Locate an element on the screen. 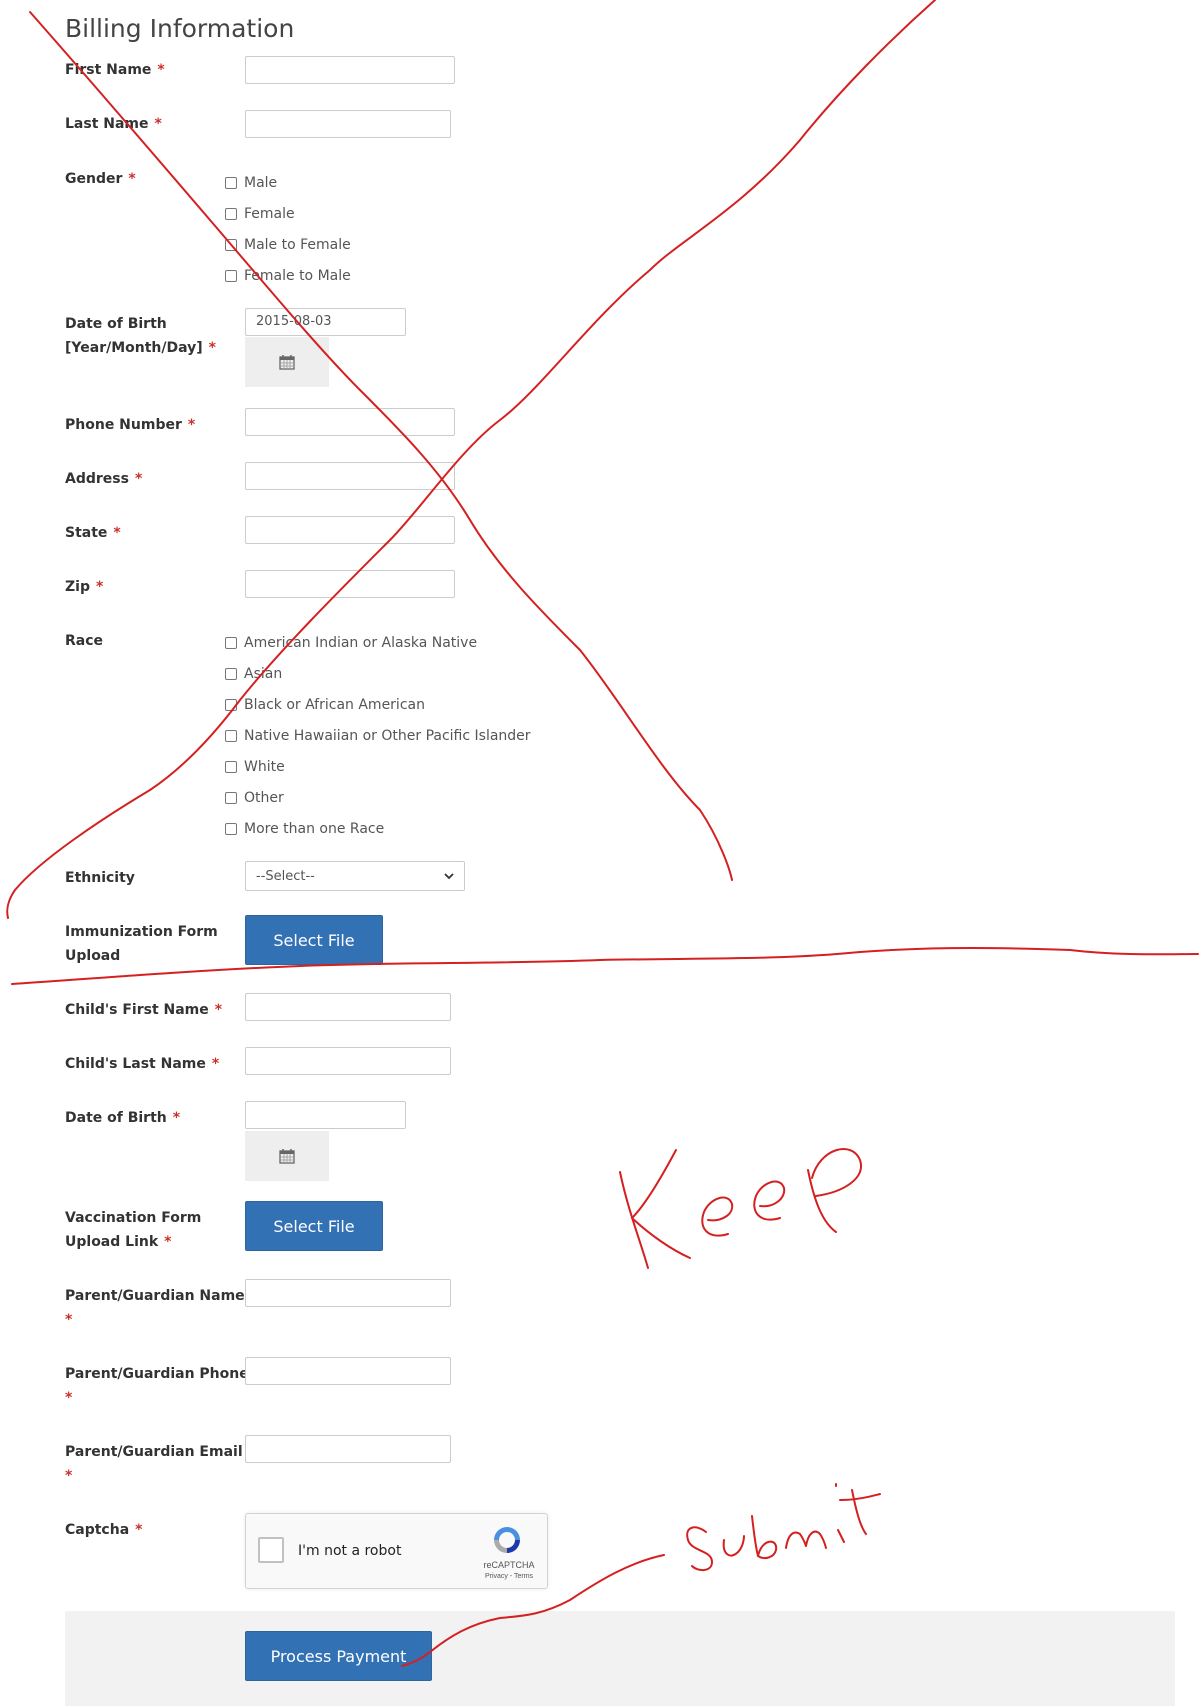 The height and width of the screenshot is (1706, 1200). chevron-down-icon is located at coordinates (449, 875).